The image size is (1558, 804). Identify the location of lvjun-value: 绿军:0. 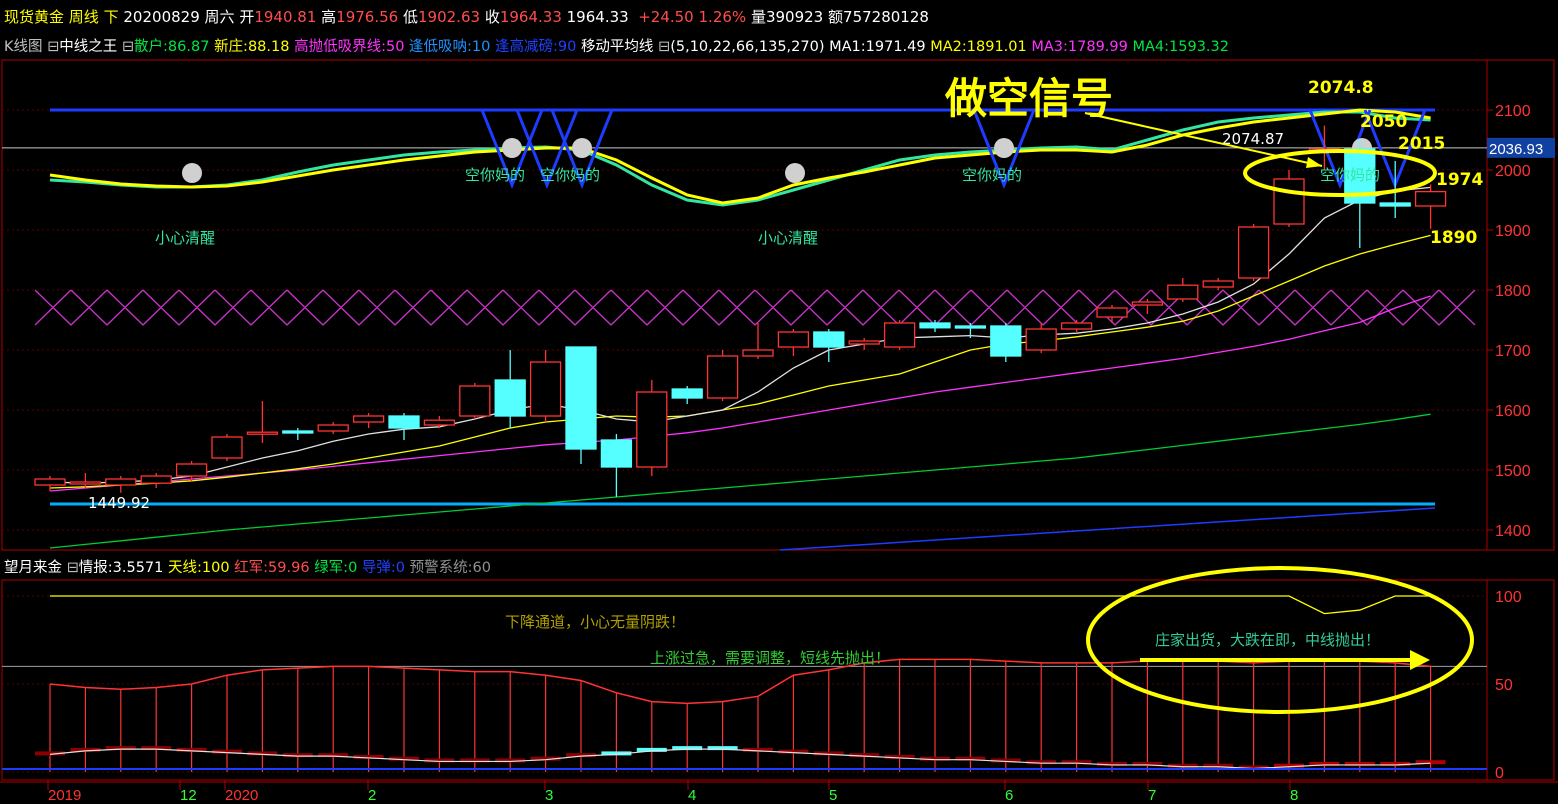
(336, 568).